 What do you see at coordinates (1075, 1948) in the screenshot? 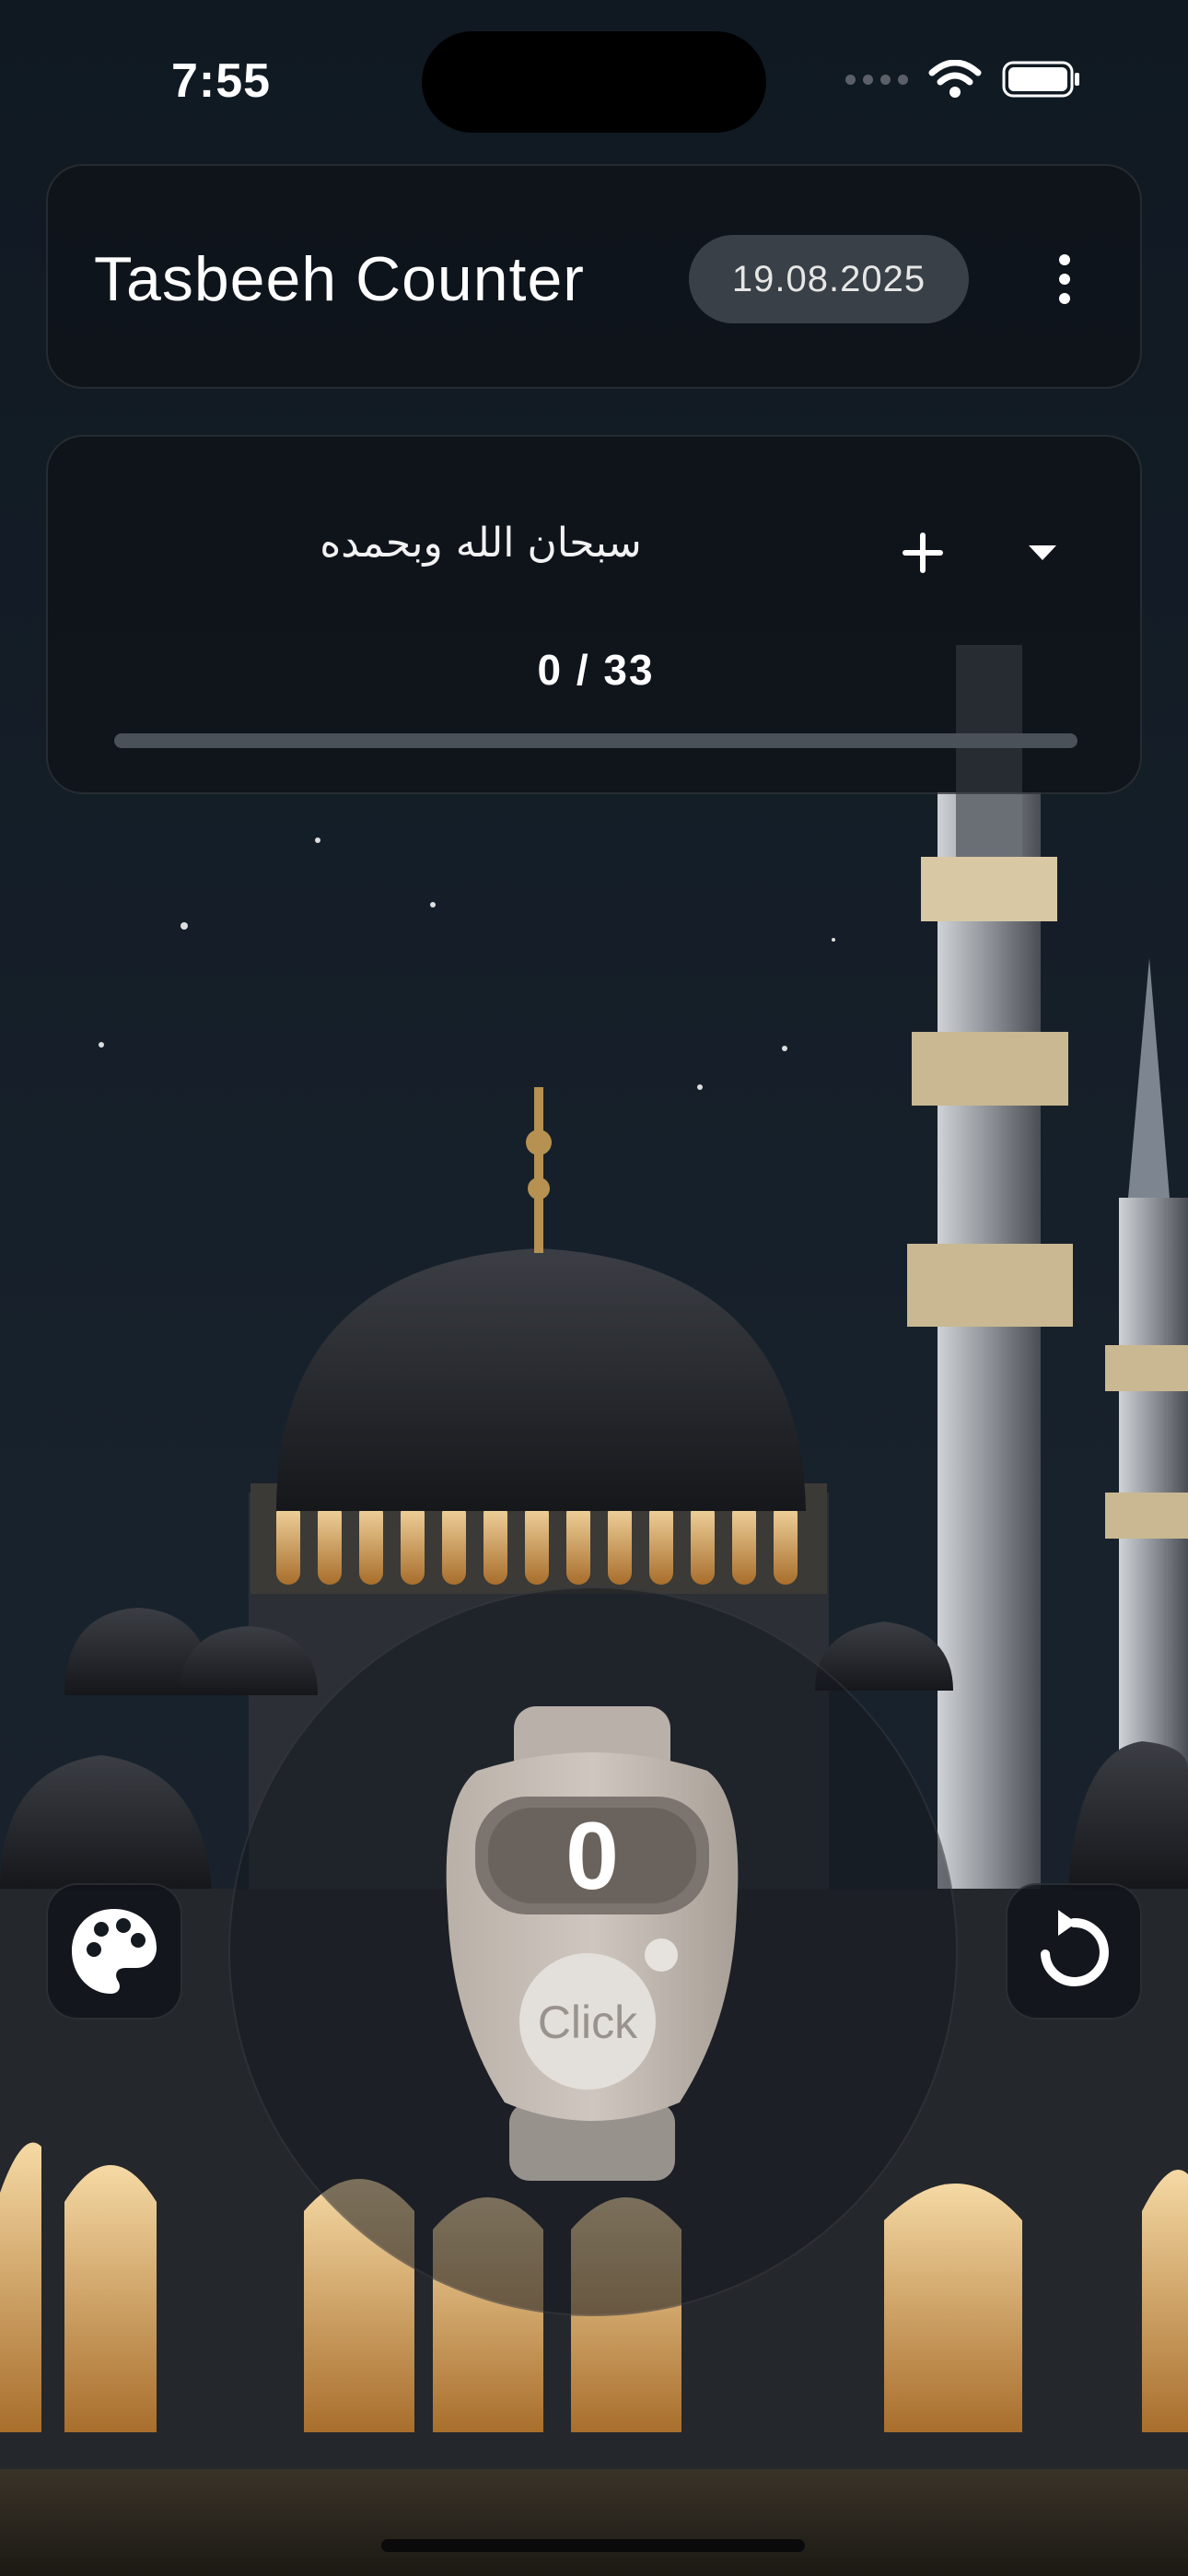
I see `reset-icon` at bounding box center [1075, 1948].